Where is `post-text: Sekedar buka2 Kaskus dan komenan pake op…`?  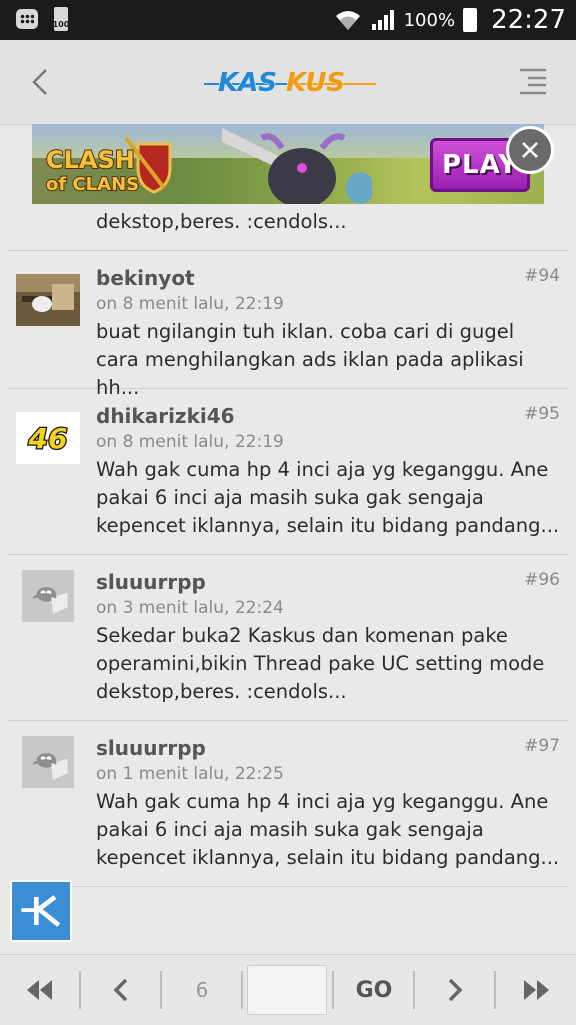
post-text: Sekedar buka2 Kaskus dan komenan pake op… is located at coordinates (320, 663).